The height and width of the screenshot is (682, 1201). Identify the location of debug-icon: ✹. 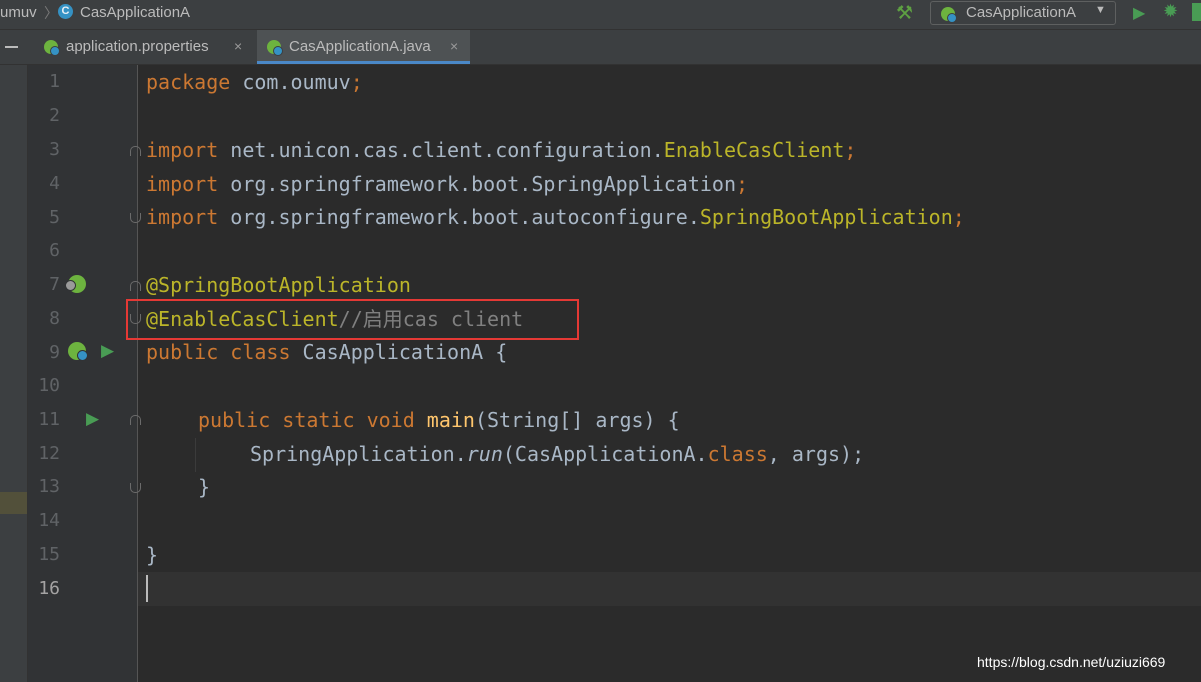
(1170, 11).